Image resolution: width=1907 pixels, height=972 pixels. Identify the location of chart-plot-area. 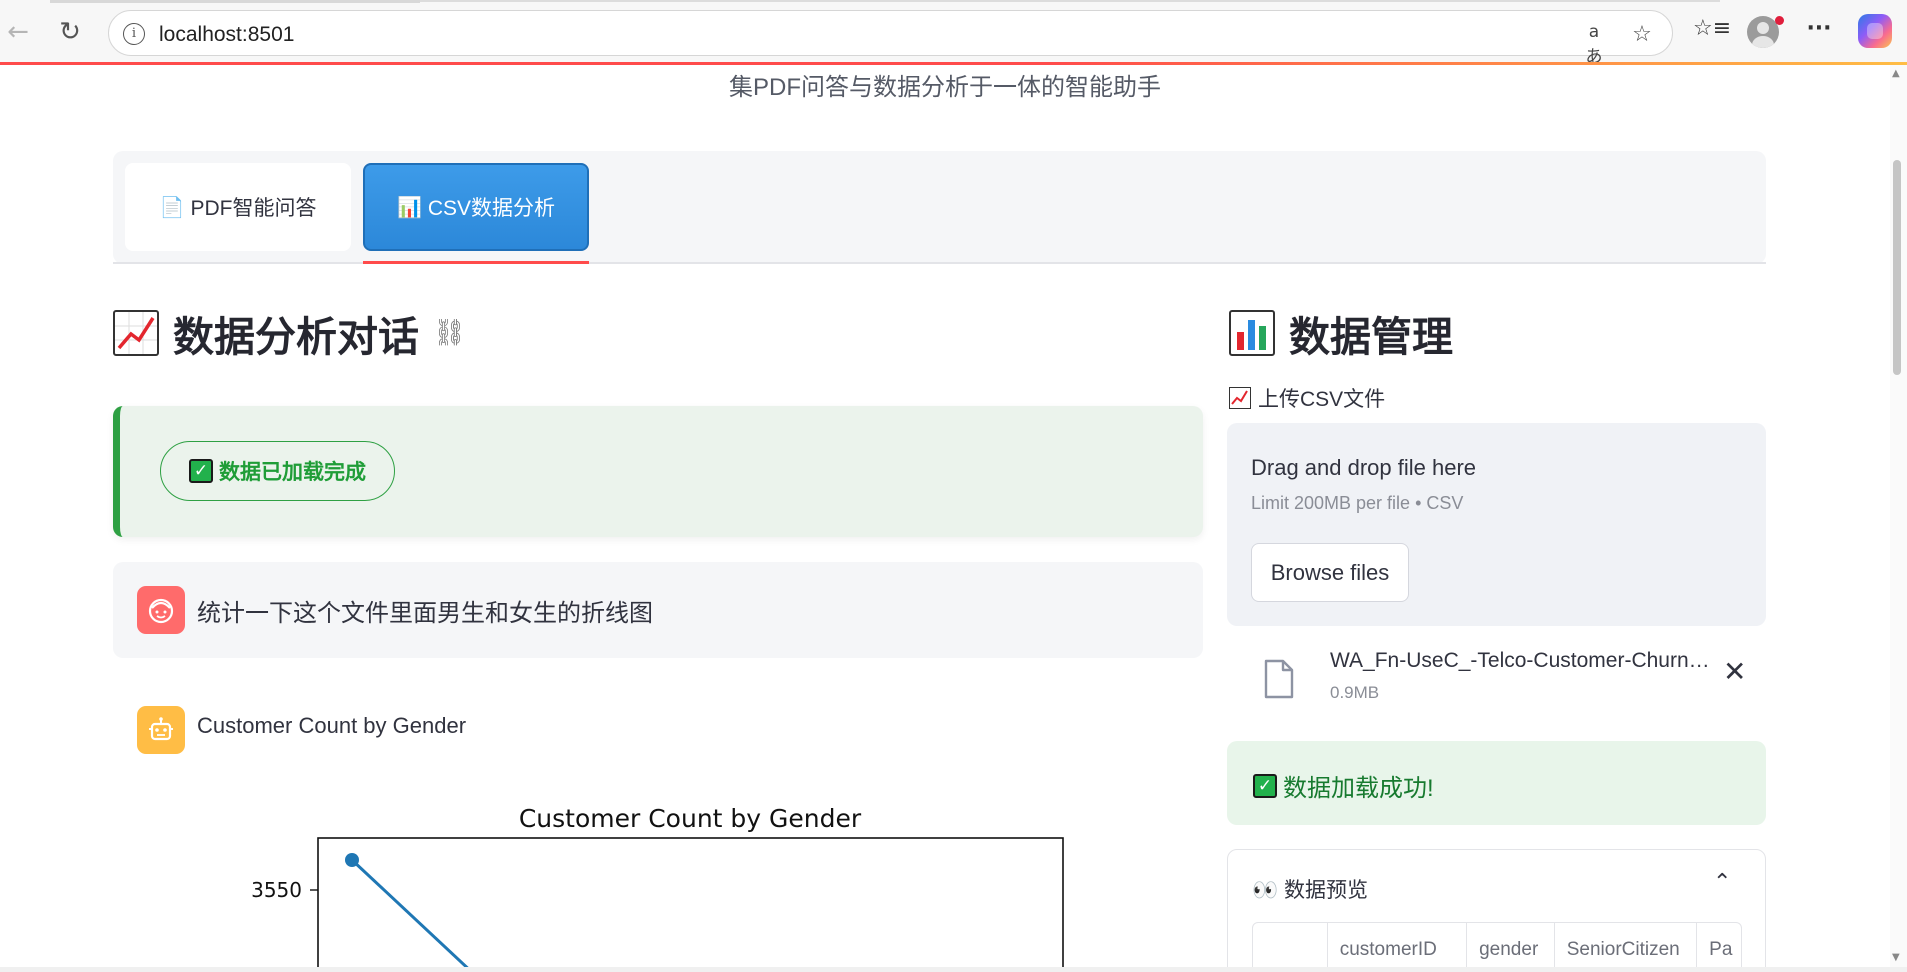
(690, 902).